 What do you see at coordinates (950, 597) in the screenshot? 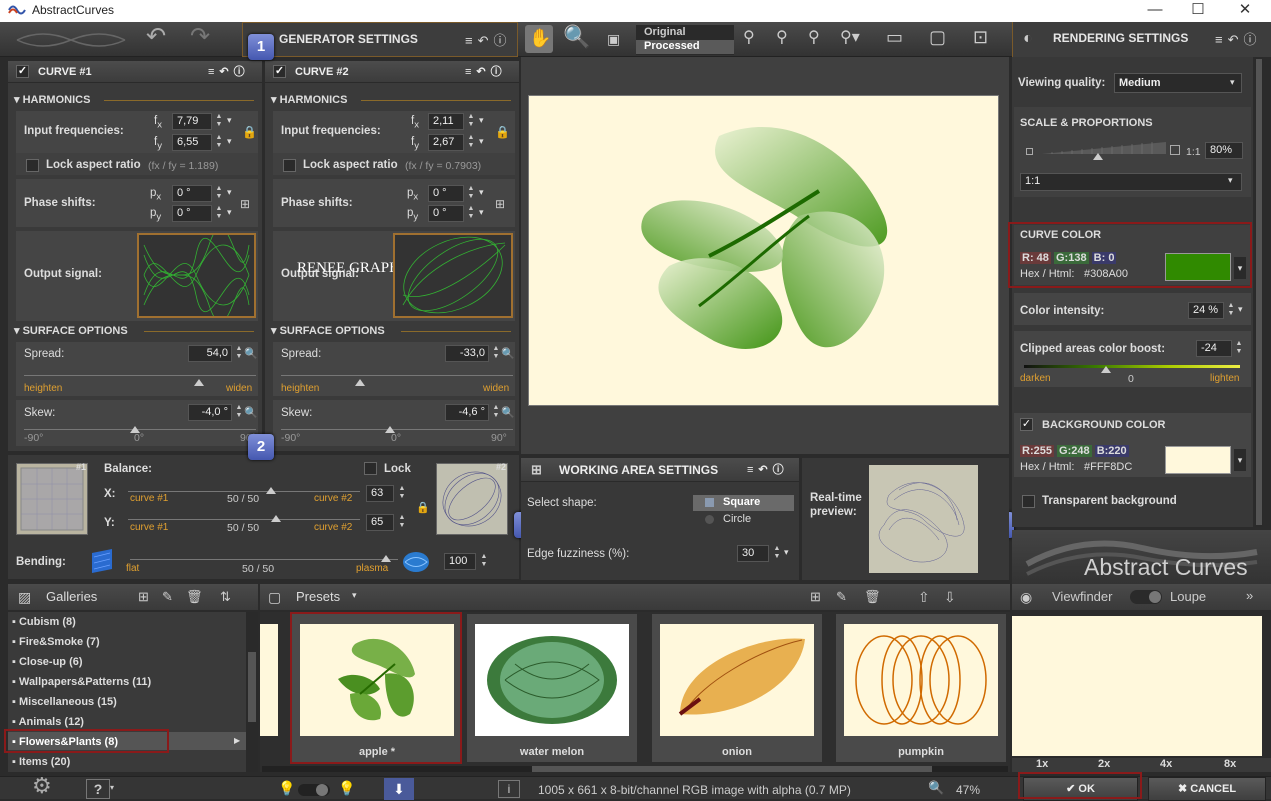
I see `preset-import-icon: ⇩` at bounding box center [950, 597].